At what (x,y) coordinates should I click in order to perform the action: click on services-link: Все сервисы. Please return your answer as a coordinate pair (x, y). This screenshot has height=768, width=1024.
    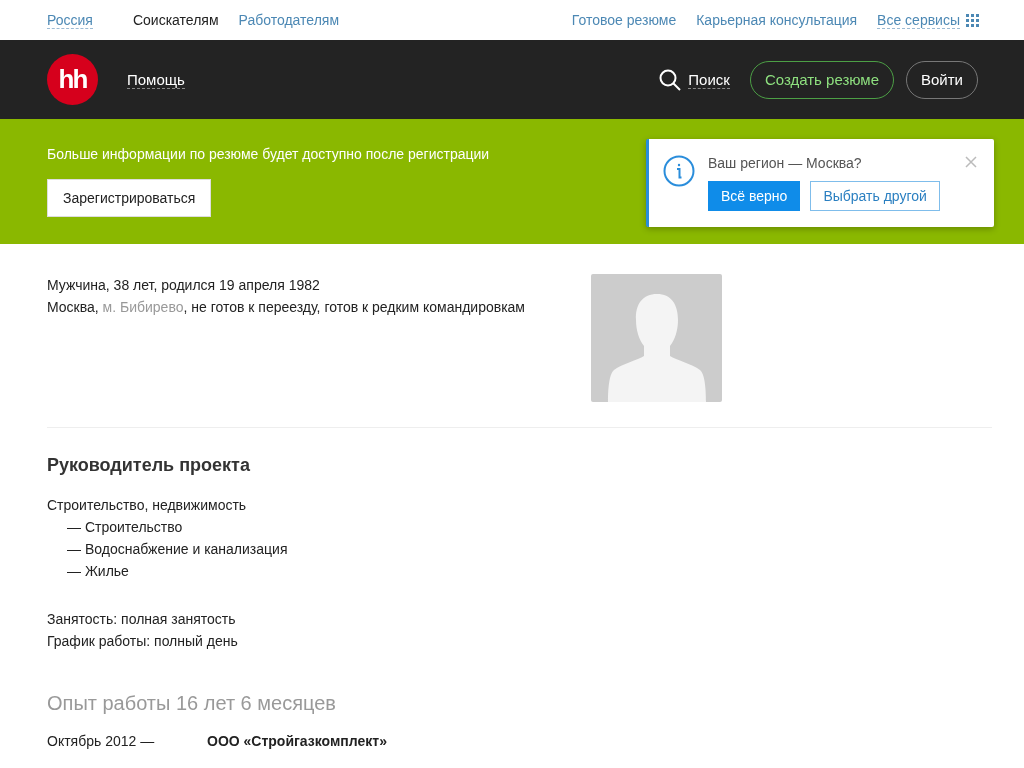
    Looking at the image, I should click on (918, 20).